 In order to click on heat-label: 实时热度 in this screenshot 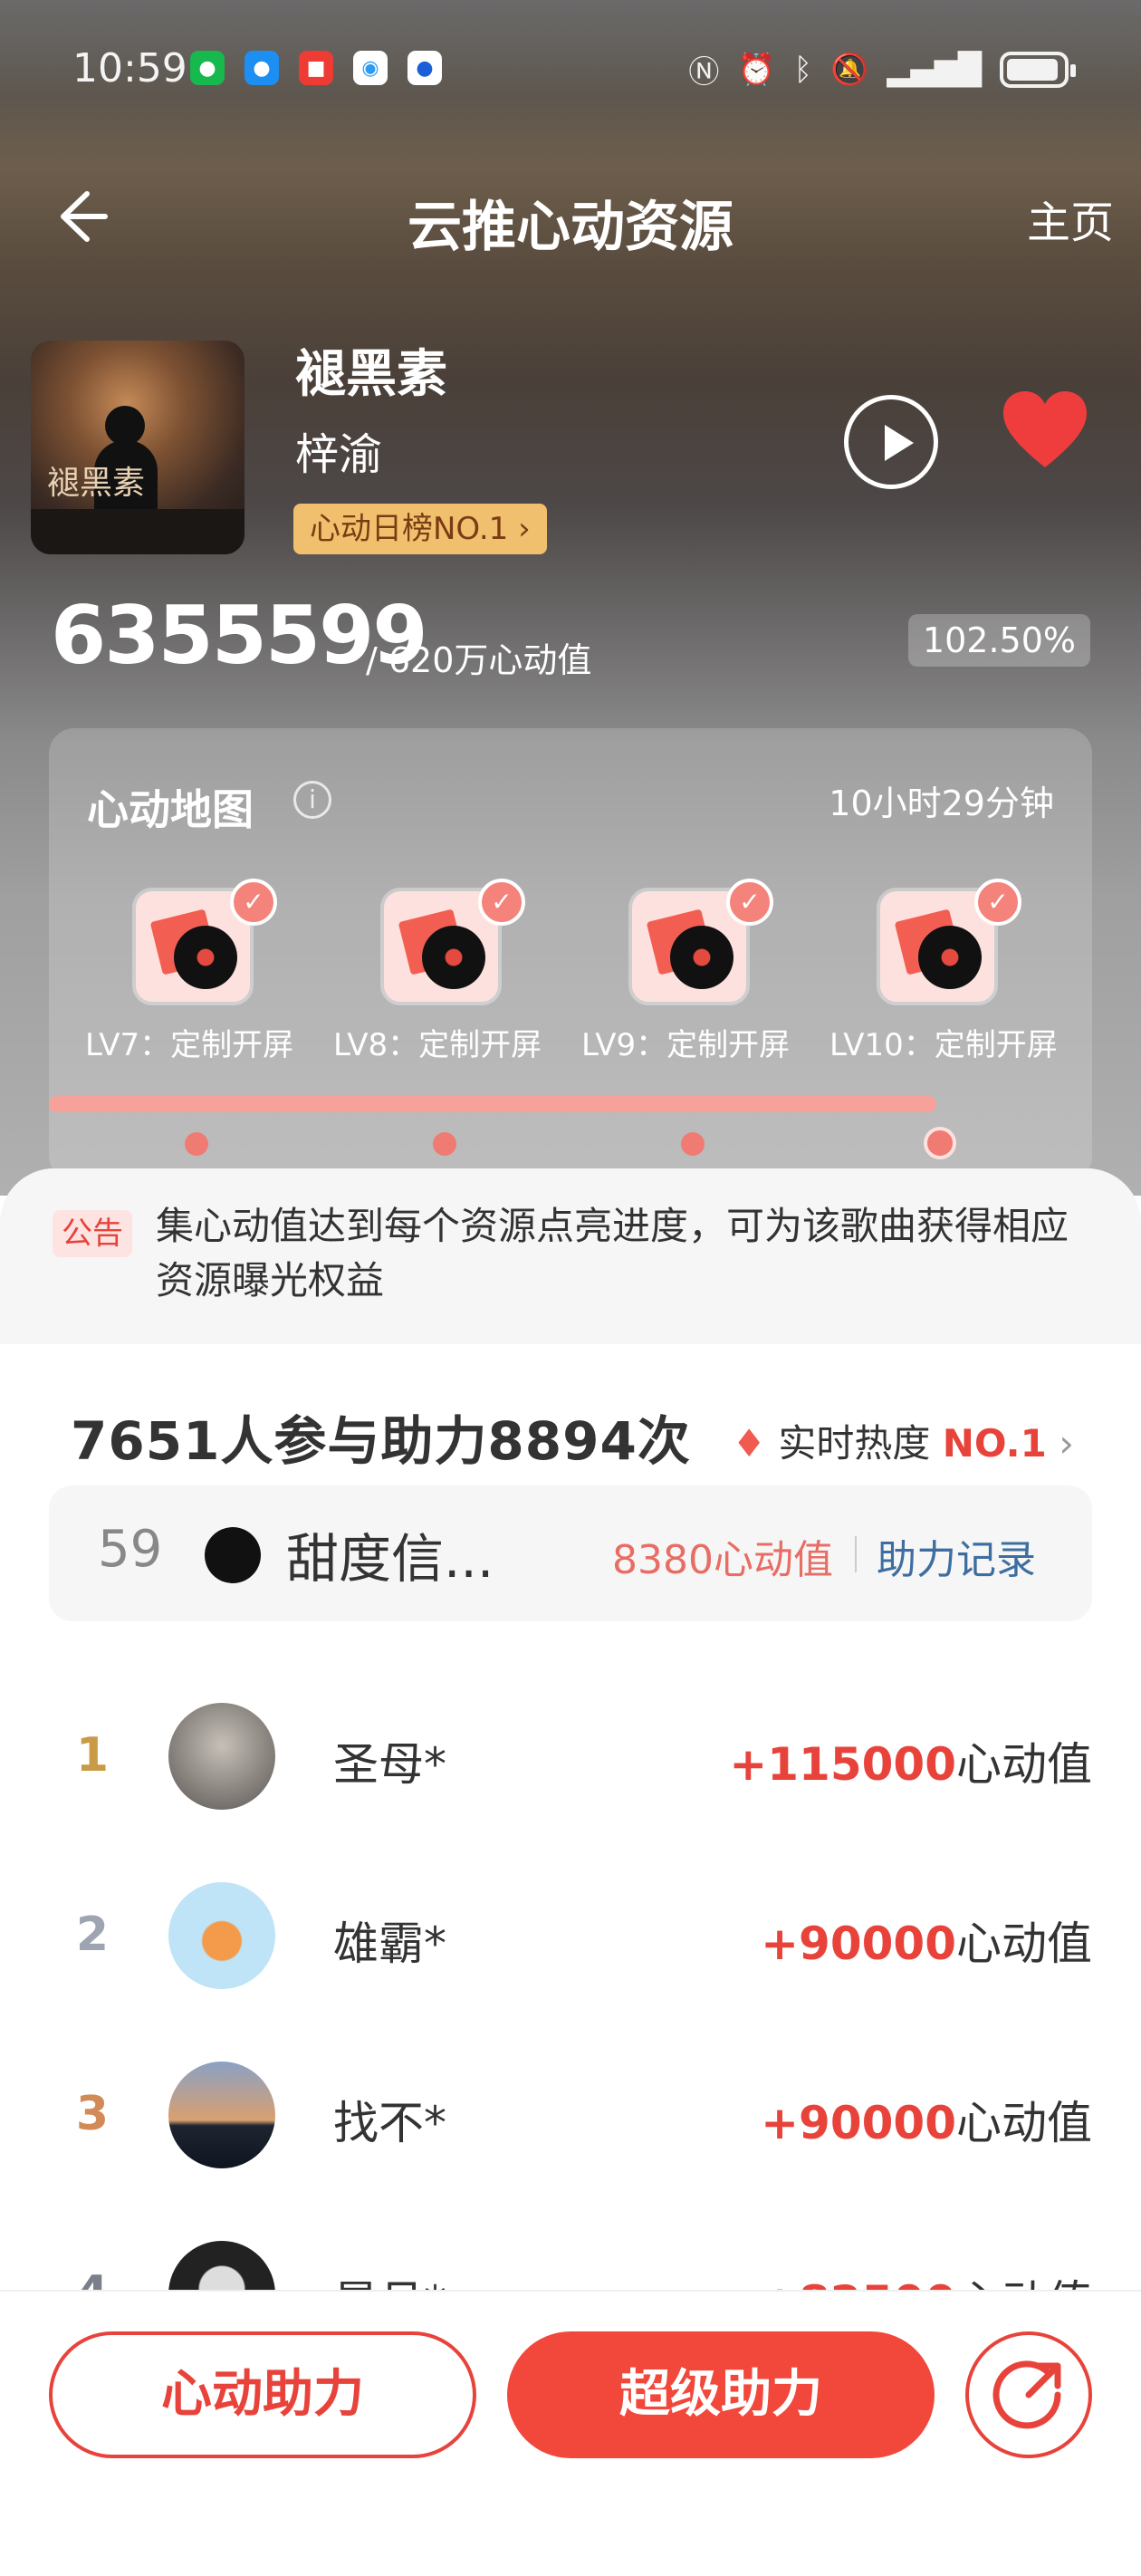, I will do `click(854, 1443)`.